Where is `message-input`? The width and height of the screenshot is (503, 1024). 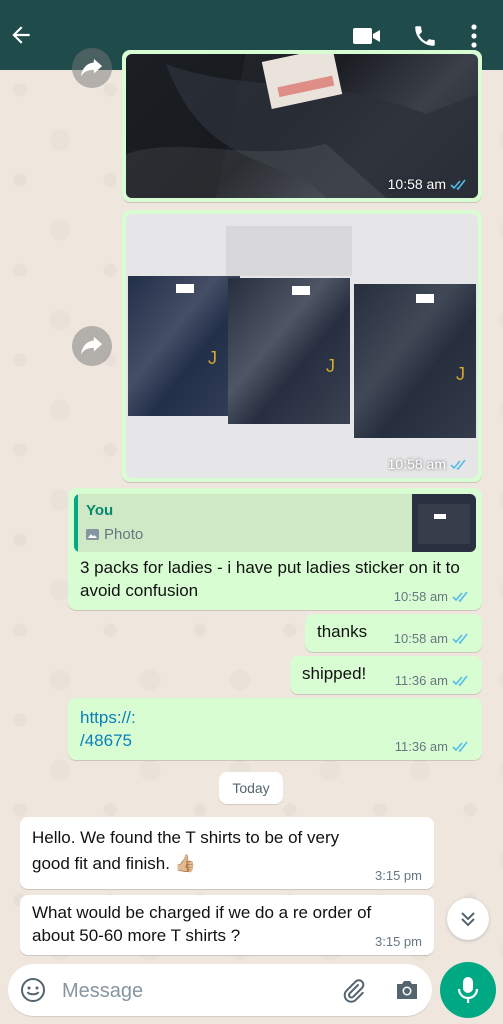
message-input is located at coordinates (192, 991).